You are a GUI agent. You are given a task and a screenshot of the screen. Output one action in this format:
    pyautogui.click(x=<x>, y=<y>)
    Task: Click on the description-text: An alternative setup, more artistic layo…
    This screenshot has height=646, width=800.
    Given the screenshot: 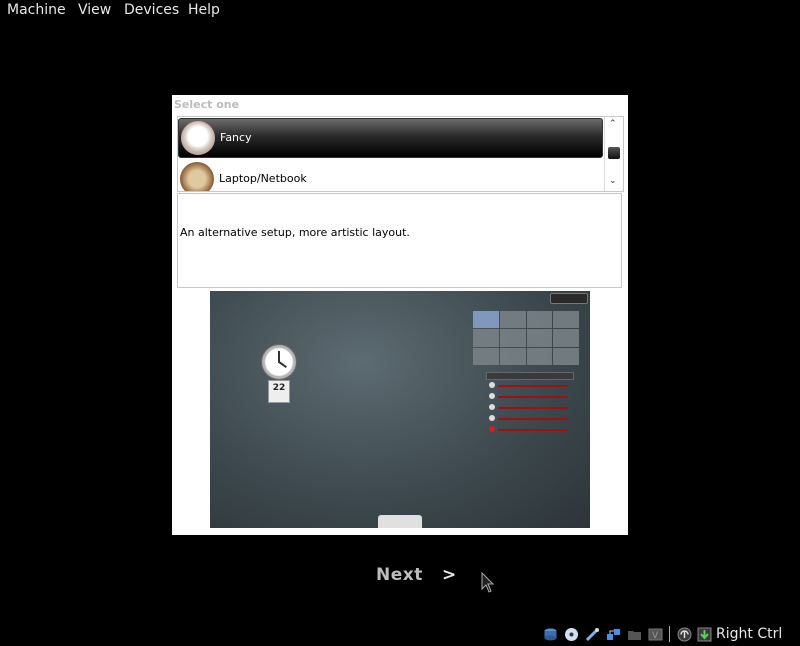 What is the action you would take?
    pyautogui.click(x=295, y=232)
    